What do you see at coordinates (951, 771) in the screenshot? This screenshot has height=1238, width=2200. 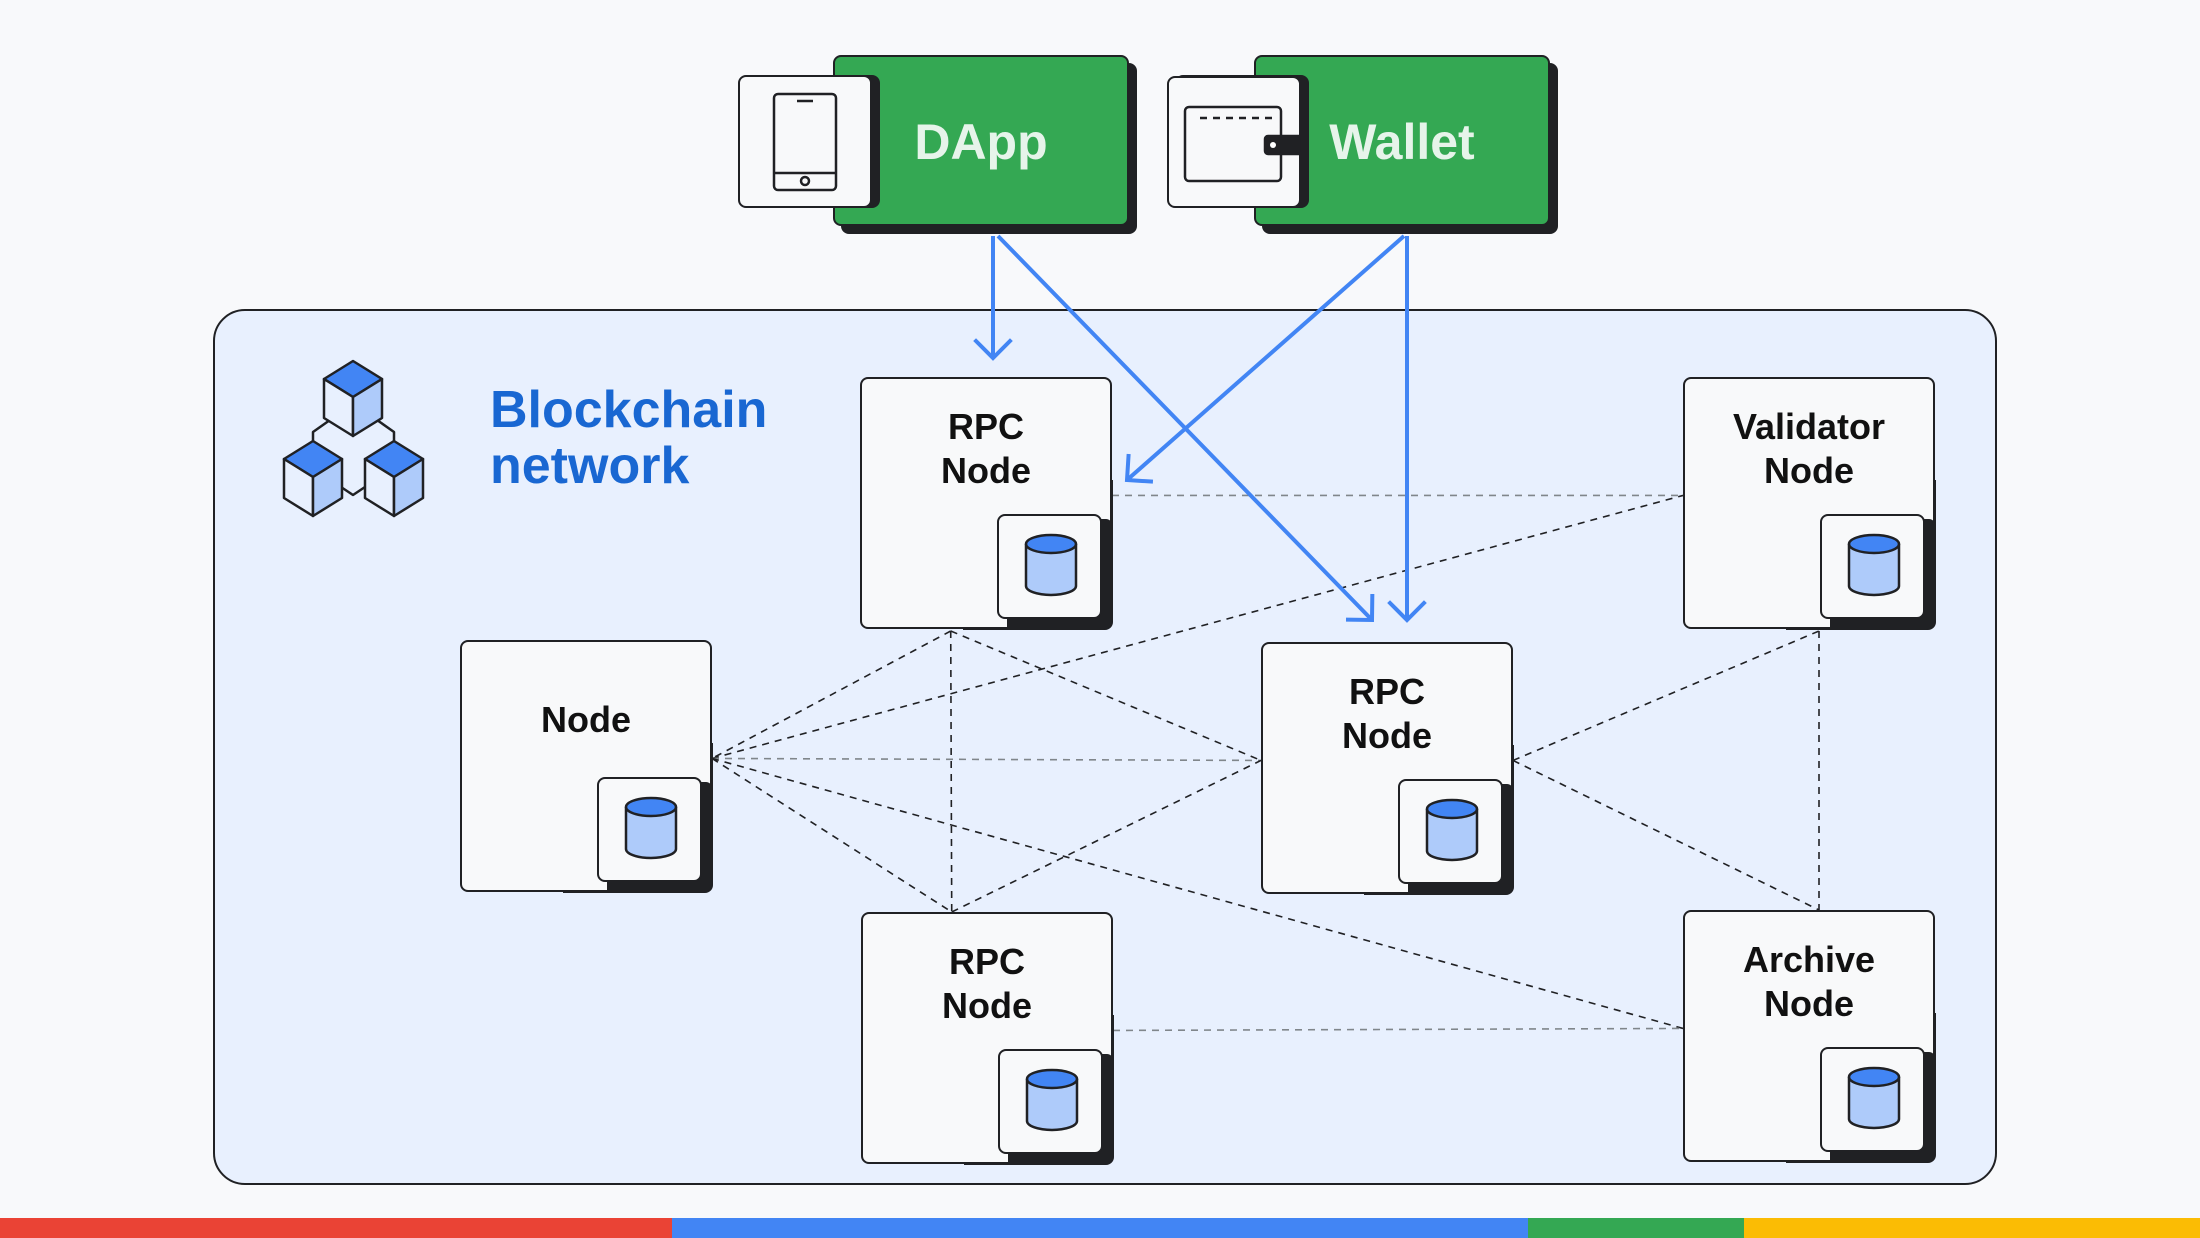 I see `peer-link-rpc1-rpc3` at bounding box center [951, 771].